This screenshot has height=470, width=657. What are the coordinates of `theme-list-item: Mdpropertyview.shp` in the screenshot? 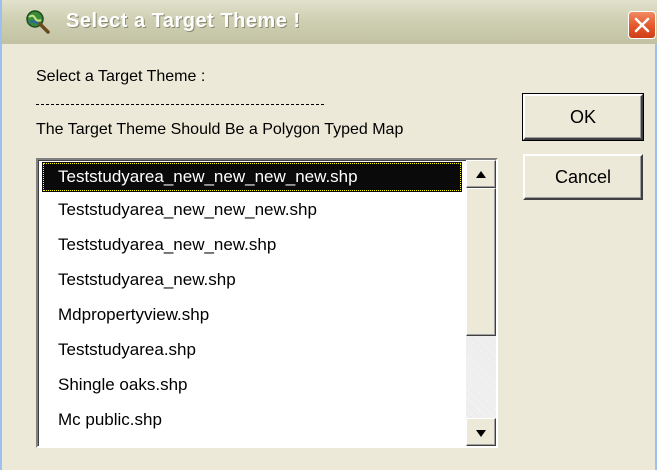 It's located at (252, 314).